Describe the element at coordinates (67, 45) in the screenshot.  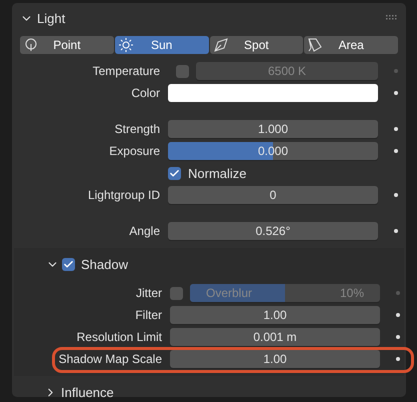
I see `light-type-tab: Point` at that location.